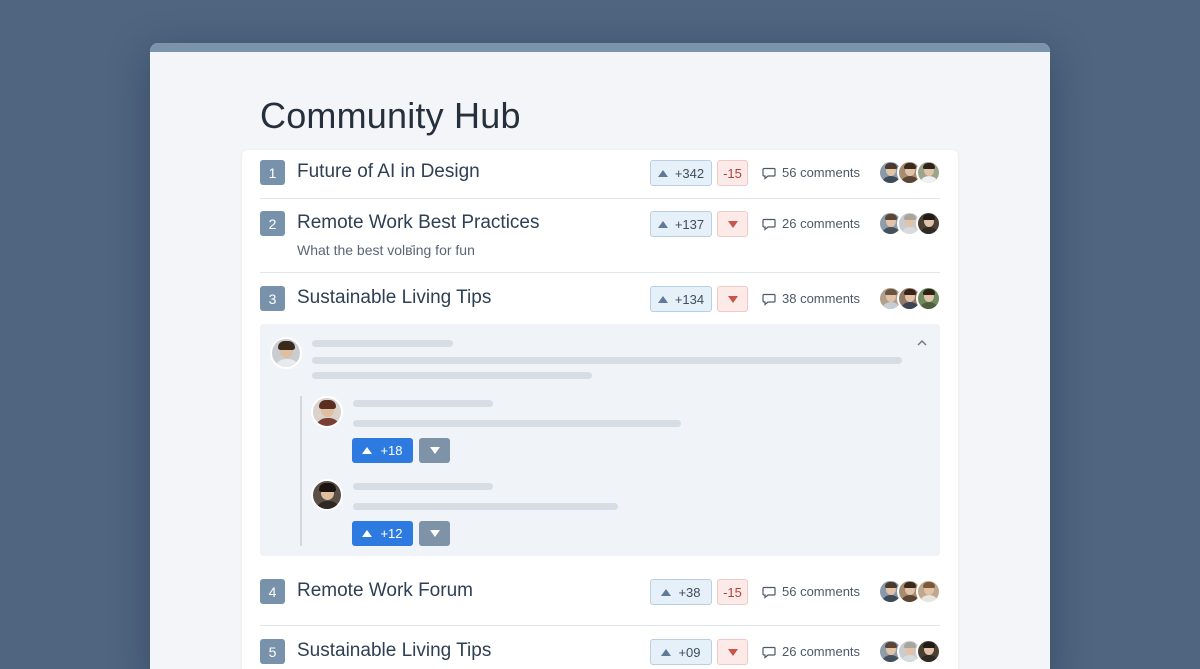 Image resolution: width=1200 pixels, height=669 pixels. What do you see at coordinates (272, 651) in the screenshot?
I see `post-rank-badge: 5` at bounding box center [272, 651].